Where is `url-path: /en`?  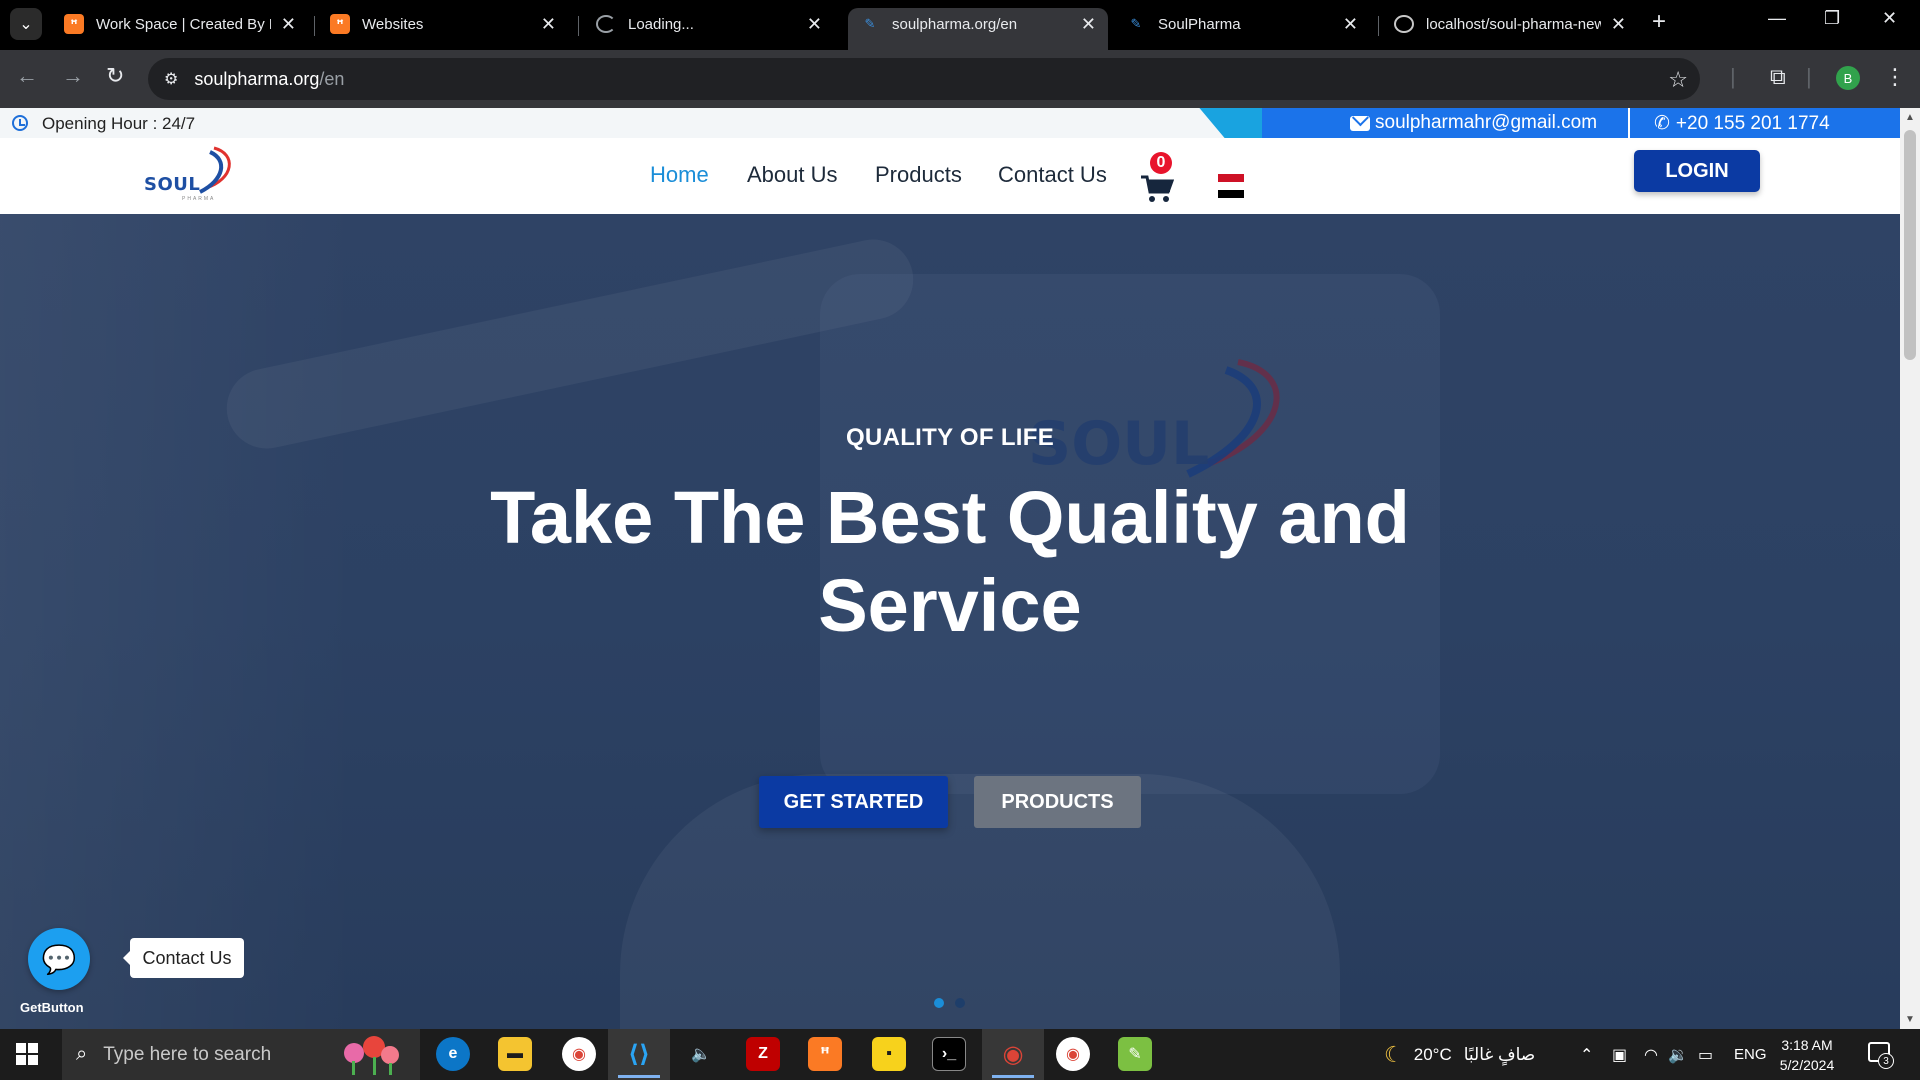 url-path: /en is located at coordinates (332, 78).